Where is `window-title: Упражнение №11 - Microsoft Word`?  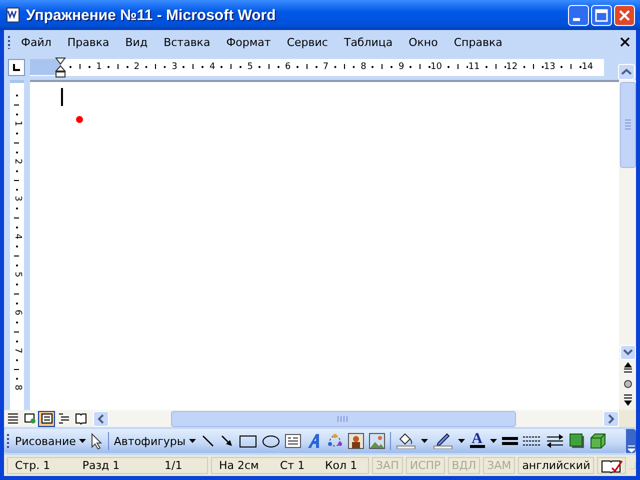
window-title: Упражнение №11 - Microsoft Word is located at coordinates (151, 15).